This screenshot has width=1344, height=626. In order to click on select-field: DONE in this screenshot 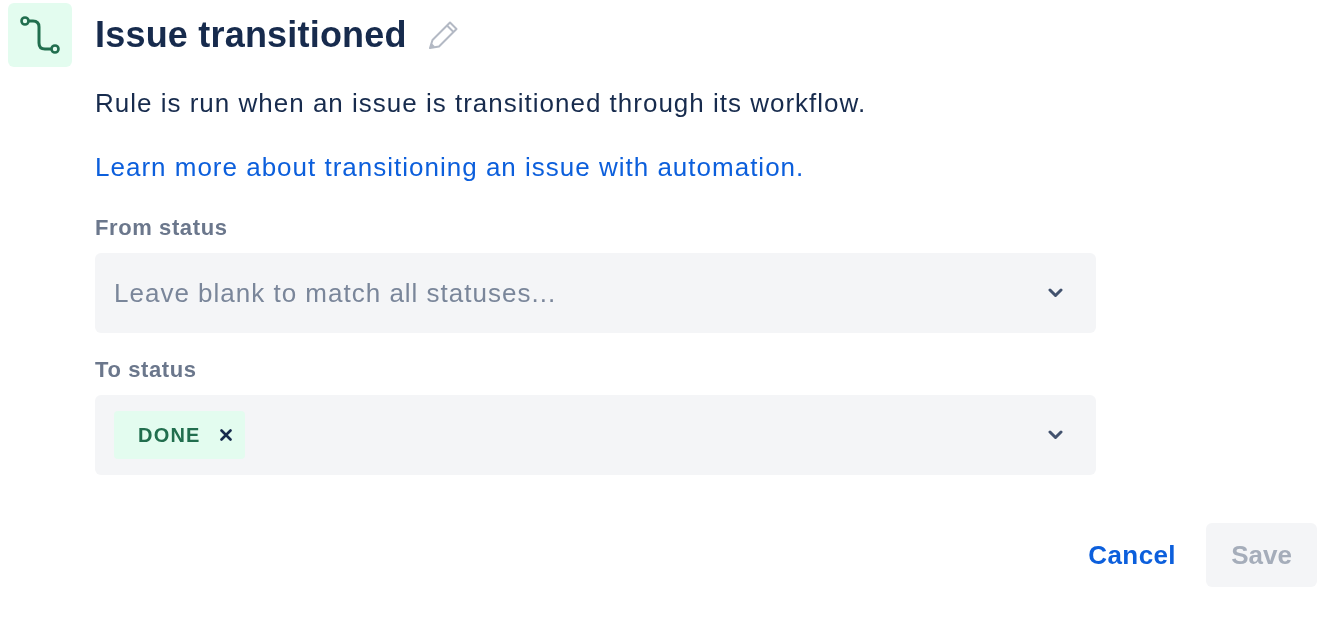, I will do `click(595, 435)`.